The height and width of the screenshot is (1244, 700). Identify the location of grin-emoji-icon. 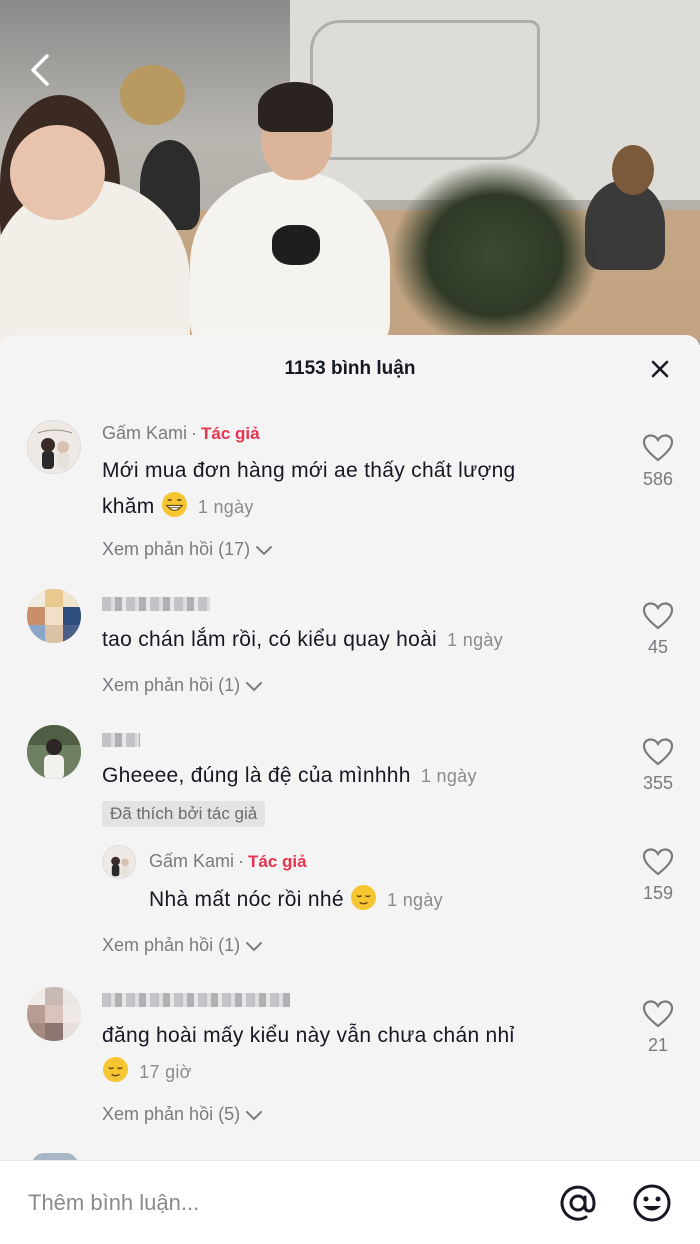
(174, 504).